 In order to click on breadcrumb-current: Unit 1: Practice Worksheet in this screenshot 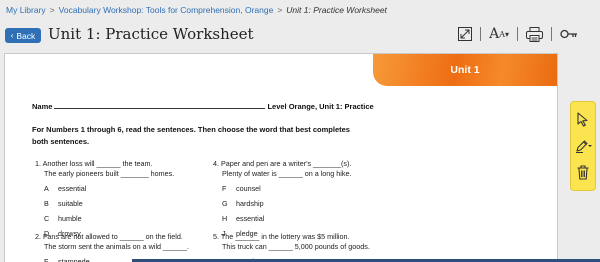, I will do `click(336, 10)`.